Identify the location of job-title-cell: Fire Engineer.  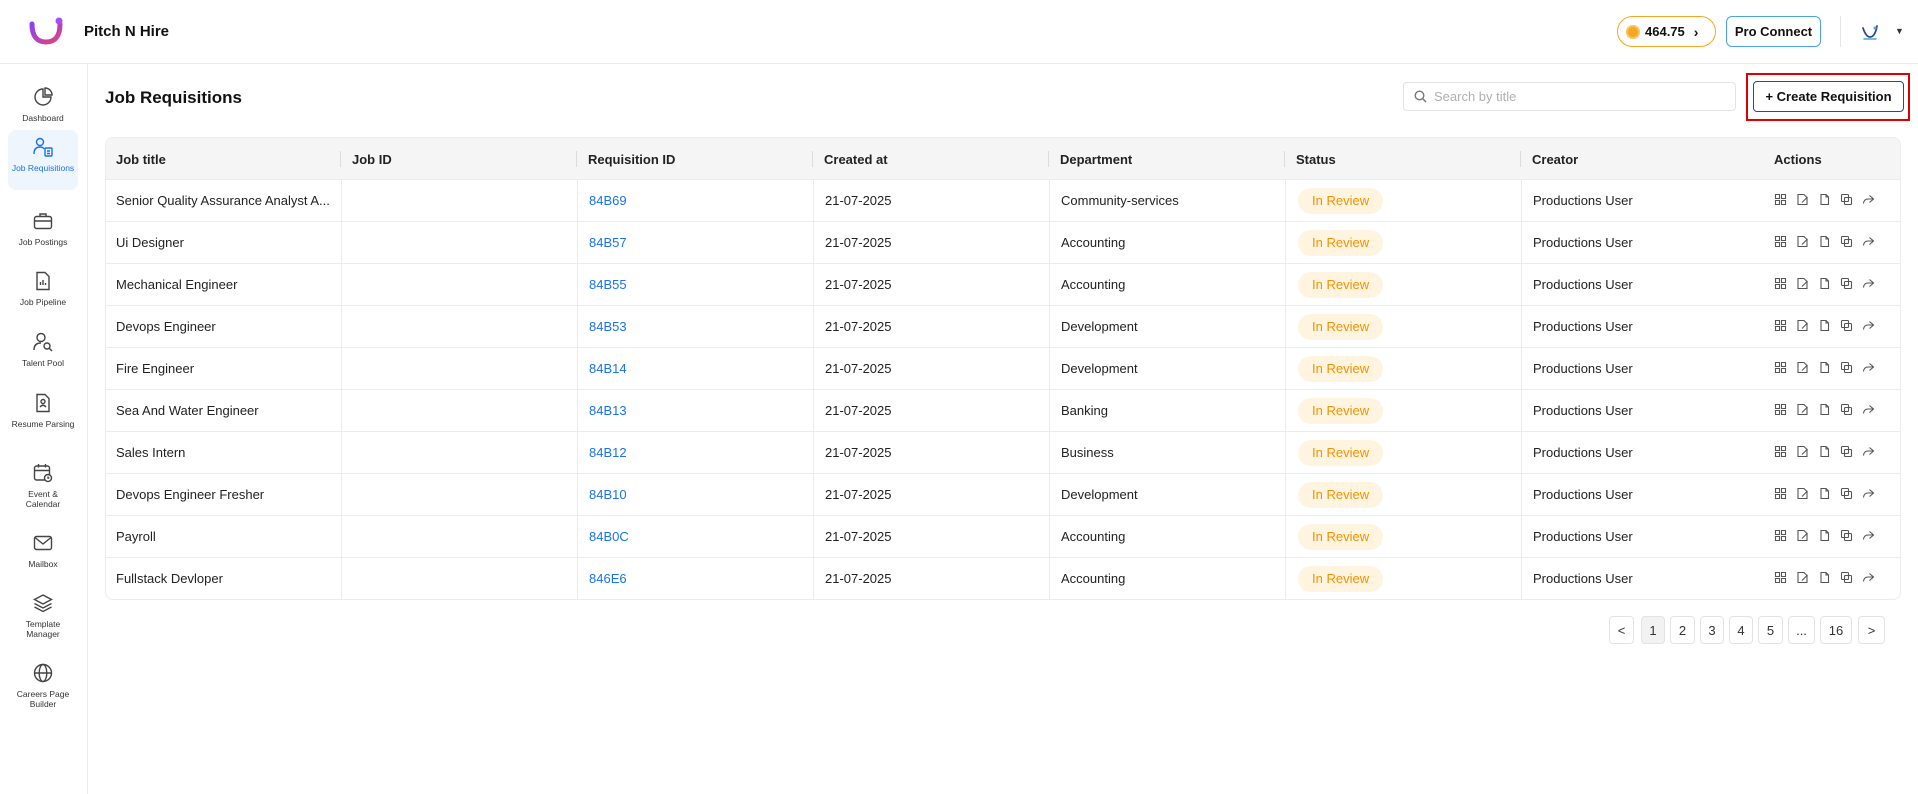
(226, 368).